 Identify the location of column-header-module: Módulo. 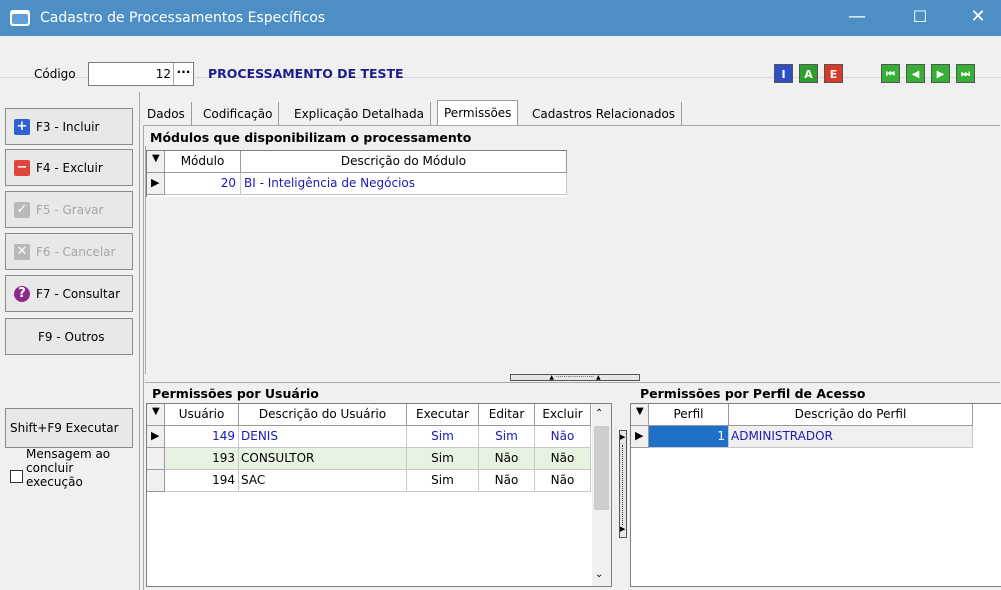
(203, 162).